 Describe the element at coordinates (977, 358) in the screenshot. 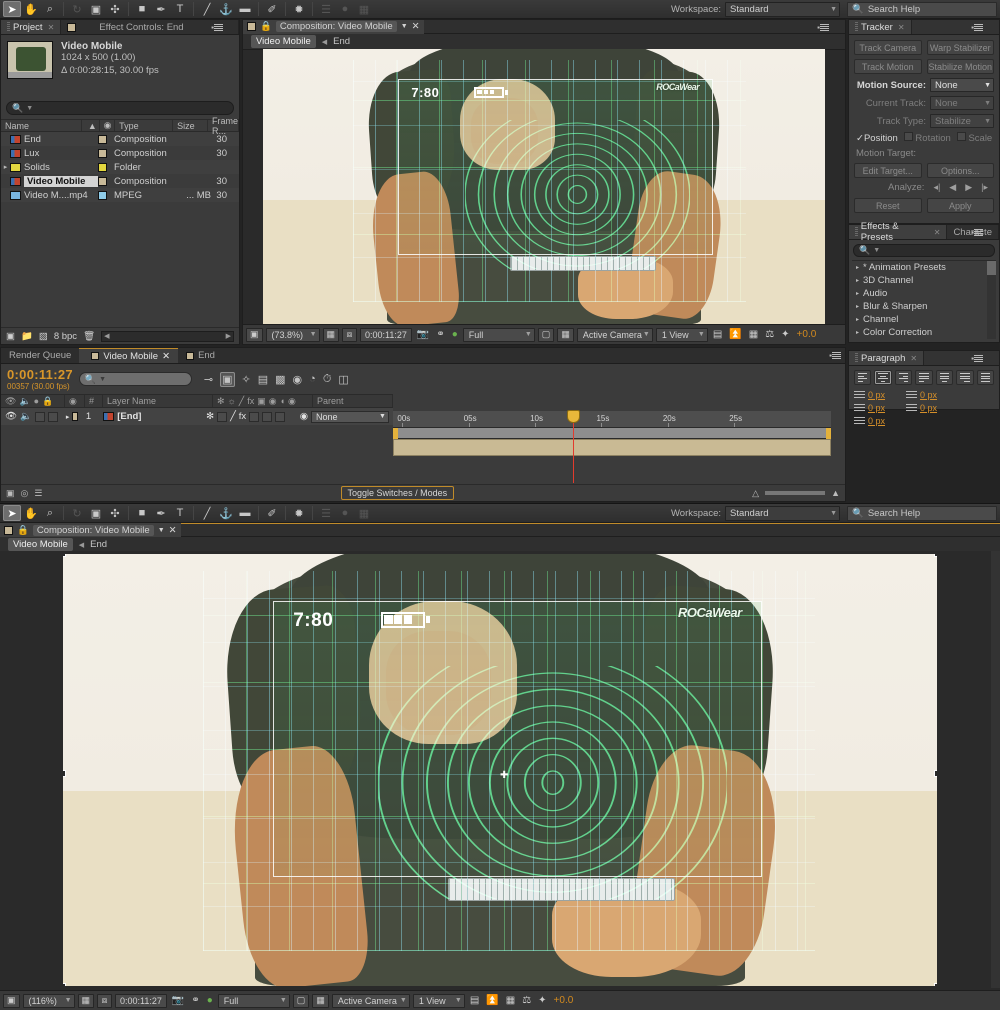

I see `panel-menu-icon: ▪` at that location.